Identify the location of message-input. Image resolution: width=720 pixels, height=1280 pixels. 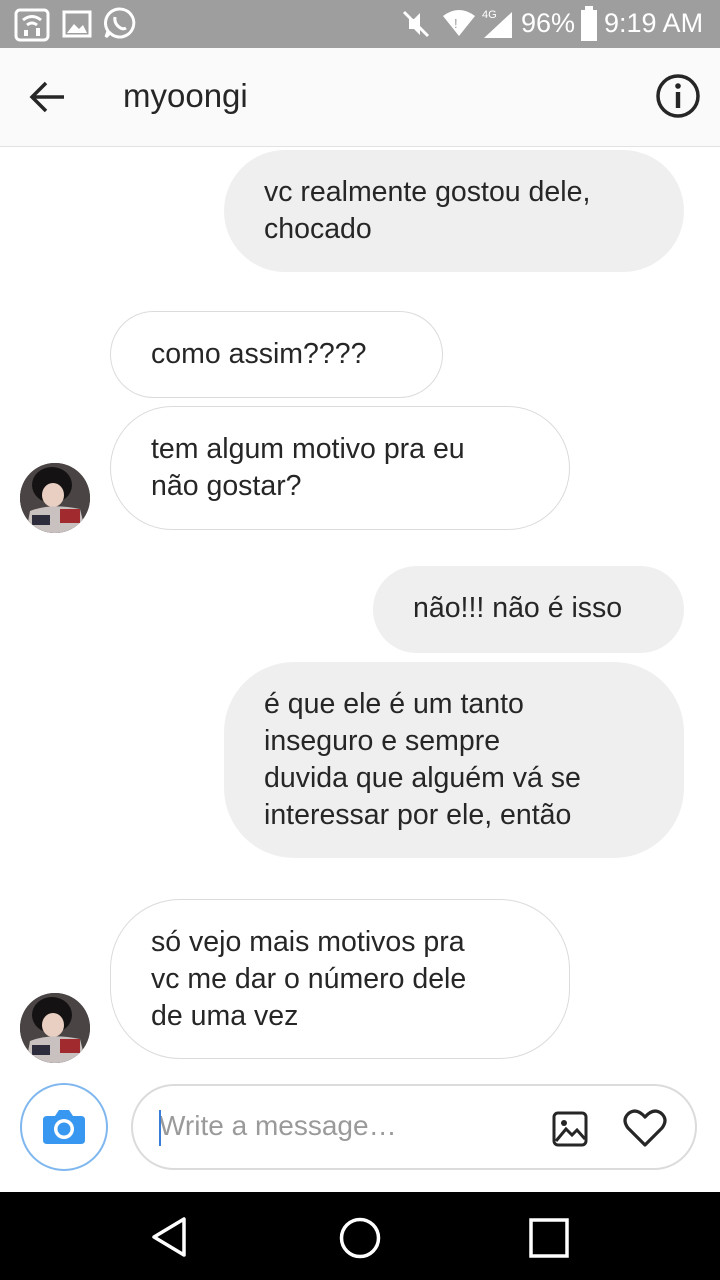
(339, 1126).